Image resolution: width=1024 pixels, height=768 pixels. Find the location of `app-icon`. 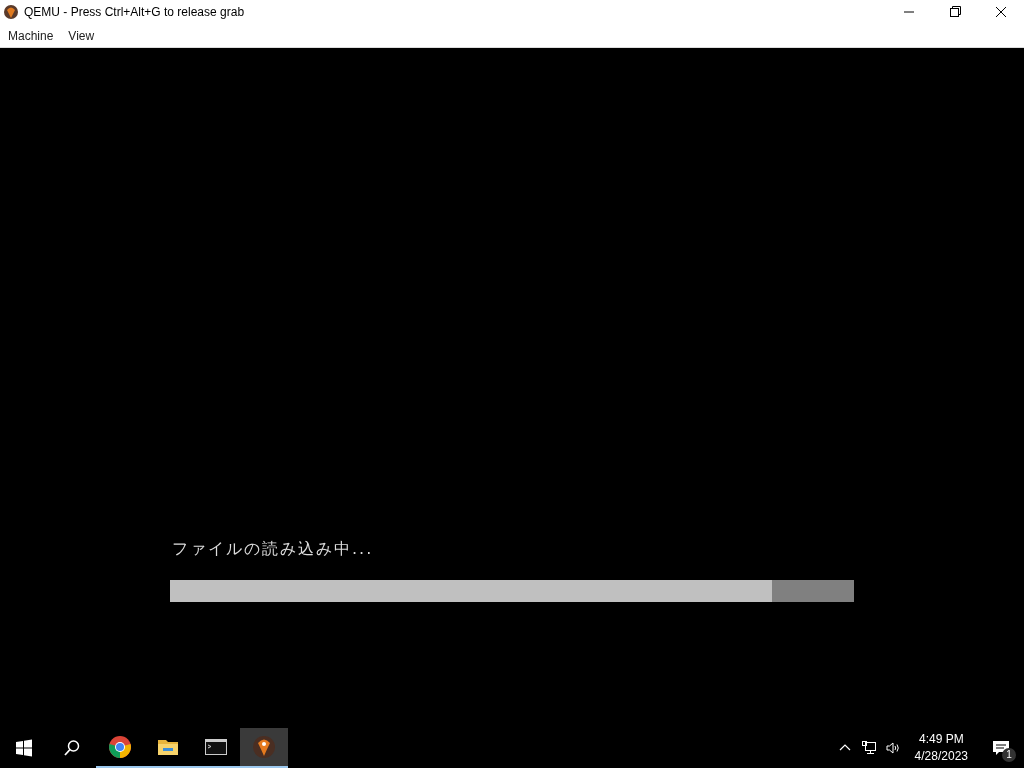

app-icon is located at coordinates (11, 12).